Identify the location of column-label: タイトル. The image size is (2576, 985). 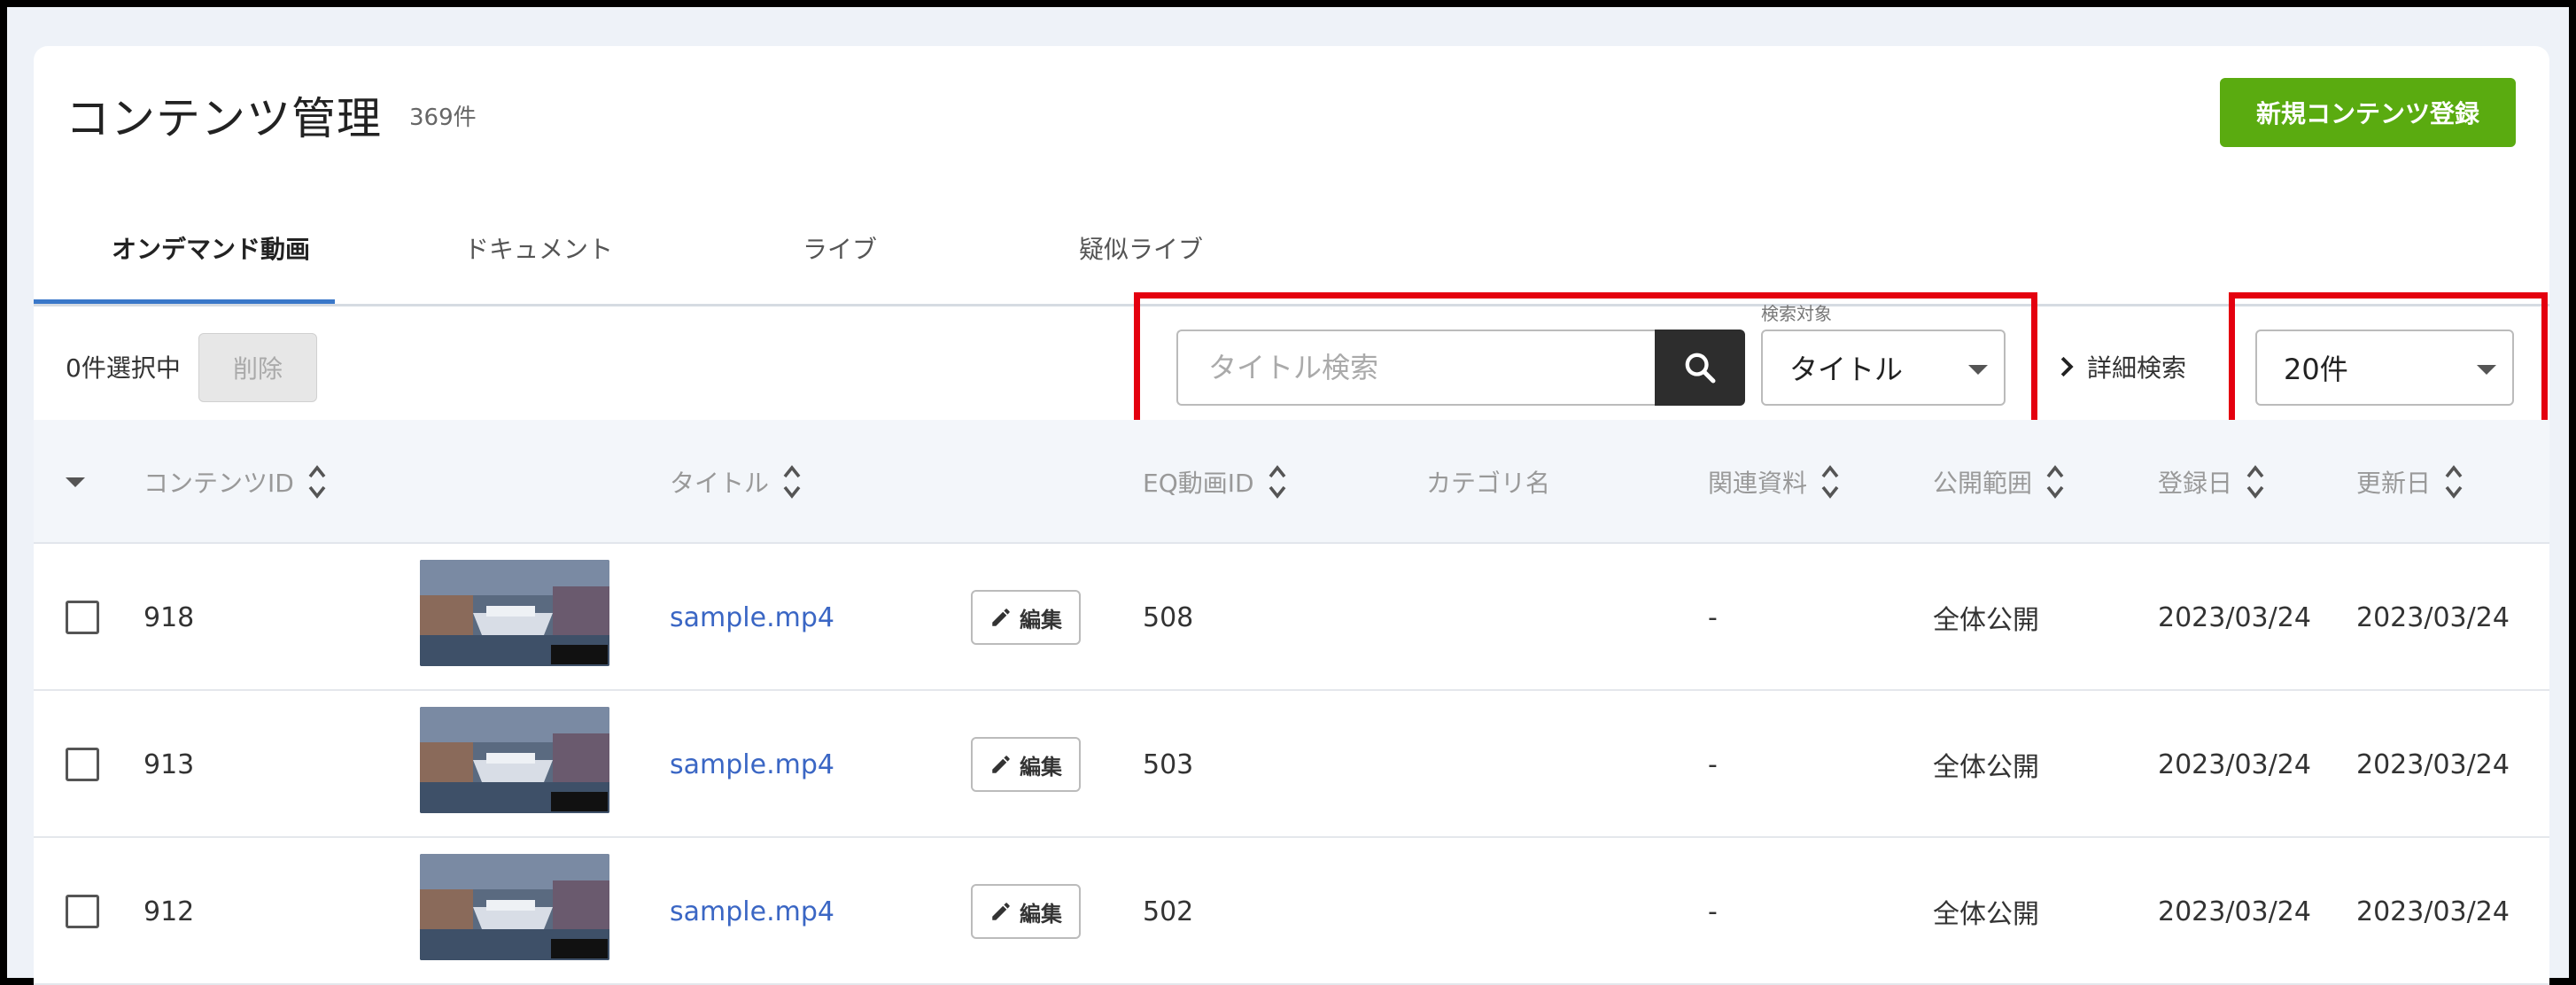
(720, 484).